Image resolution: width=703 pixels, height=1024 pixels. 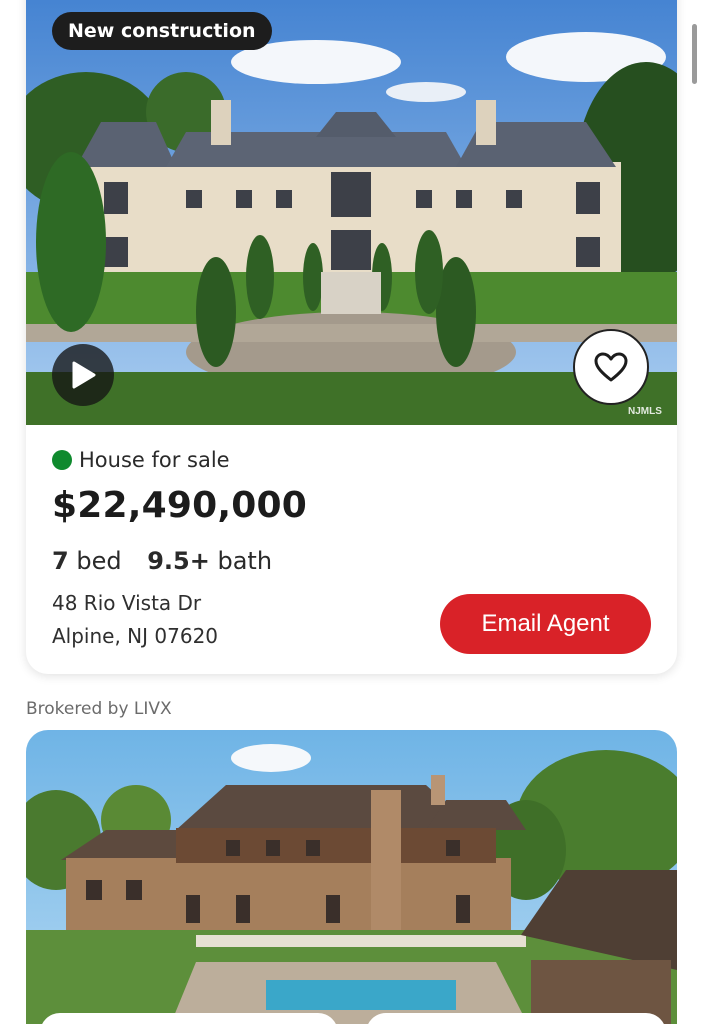 What do you see at coordinates (99, 561) in the screenshot?
I see `beds-label: bed` at bounding box center [99, 561].